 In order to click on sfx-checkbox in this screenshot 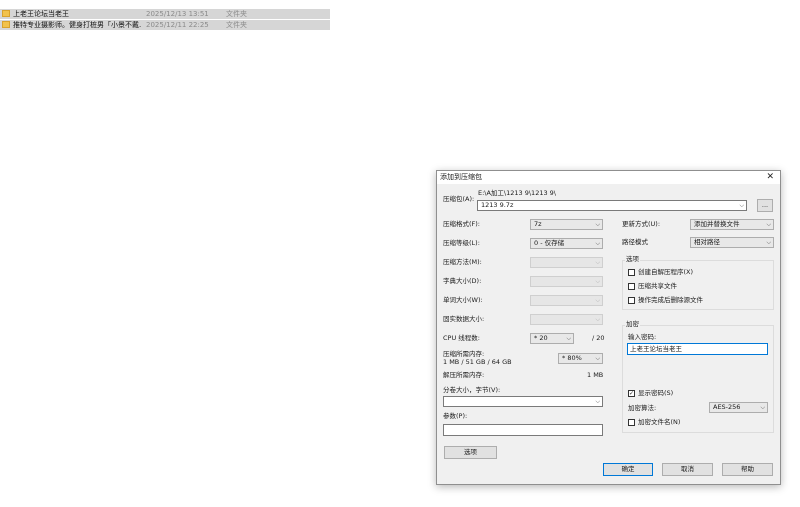, I will do `click(631, 272)`.